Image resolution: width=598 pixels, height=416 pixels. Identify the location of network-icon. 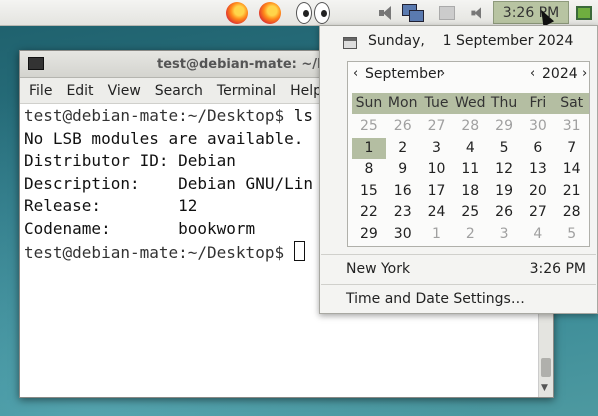
(413, 12).